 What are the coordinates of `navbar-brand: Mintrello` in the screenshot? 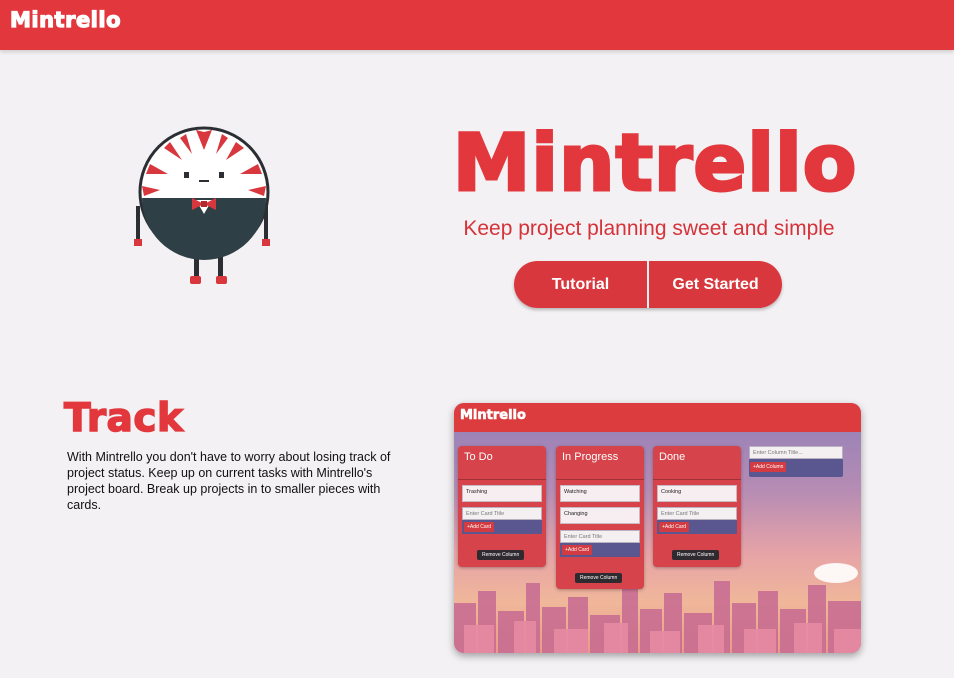 It's located at (65, 19).